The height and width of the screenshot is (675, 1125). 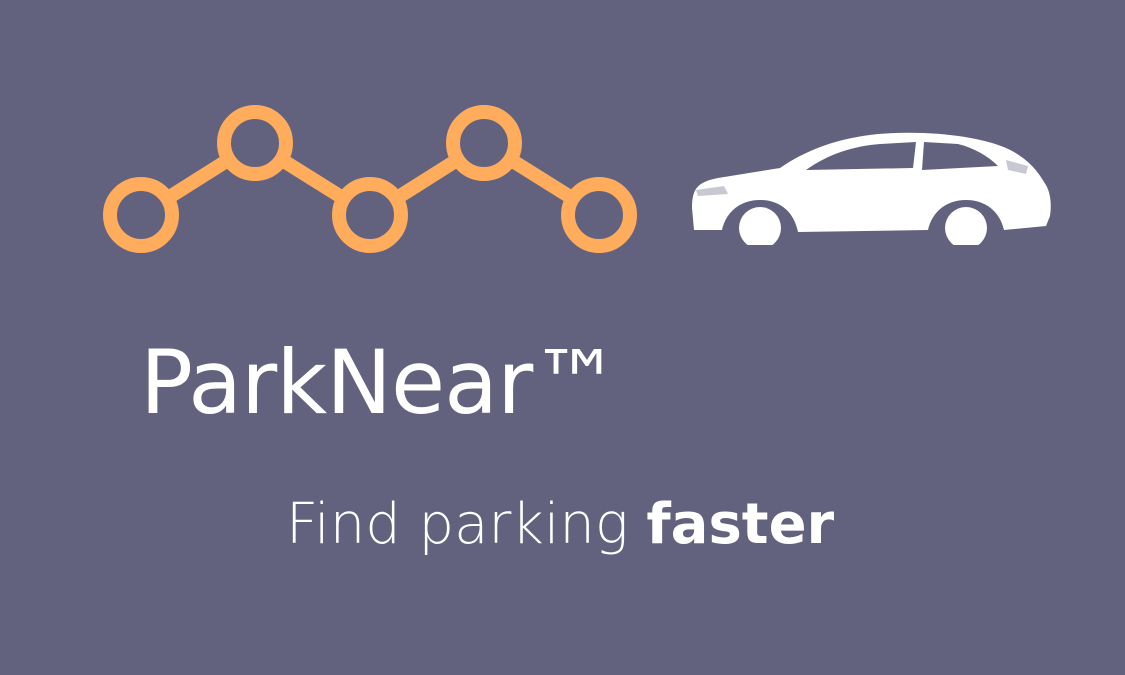 What do you see at coordinates (466, 524) in the screenshot?
I see `tagline-prefix: Find parking` at bounding box center [466, 524].